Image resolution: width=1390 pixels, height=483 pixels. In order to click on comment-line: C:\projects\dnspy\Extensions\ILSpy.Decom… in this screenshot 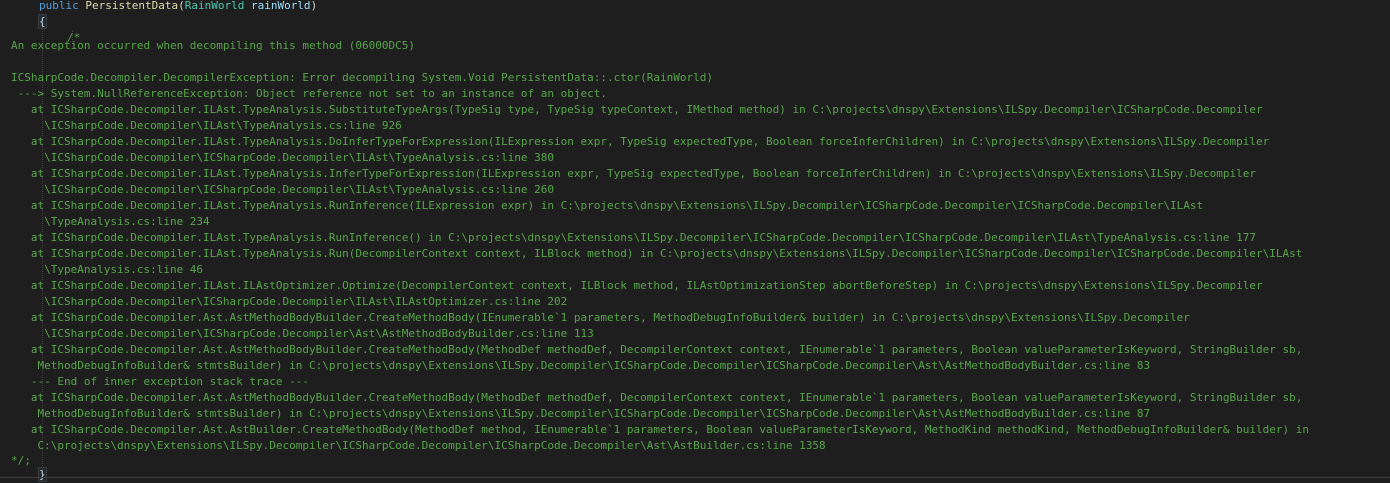, I will do `click(418, 445)`.